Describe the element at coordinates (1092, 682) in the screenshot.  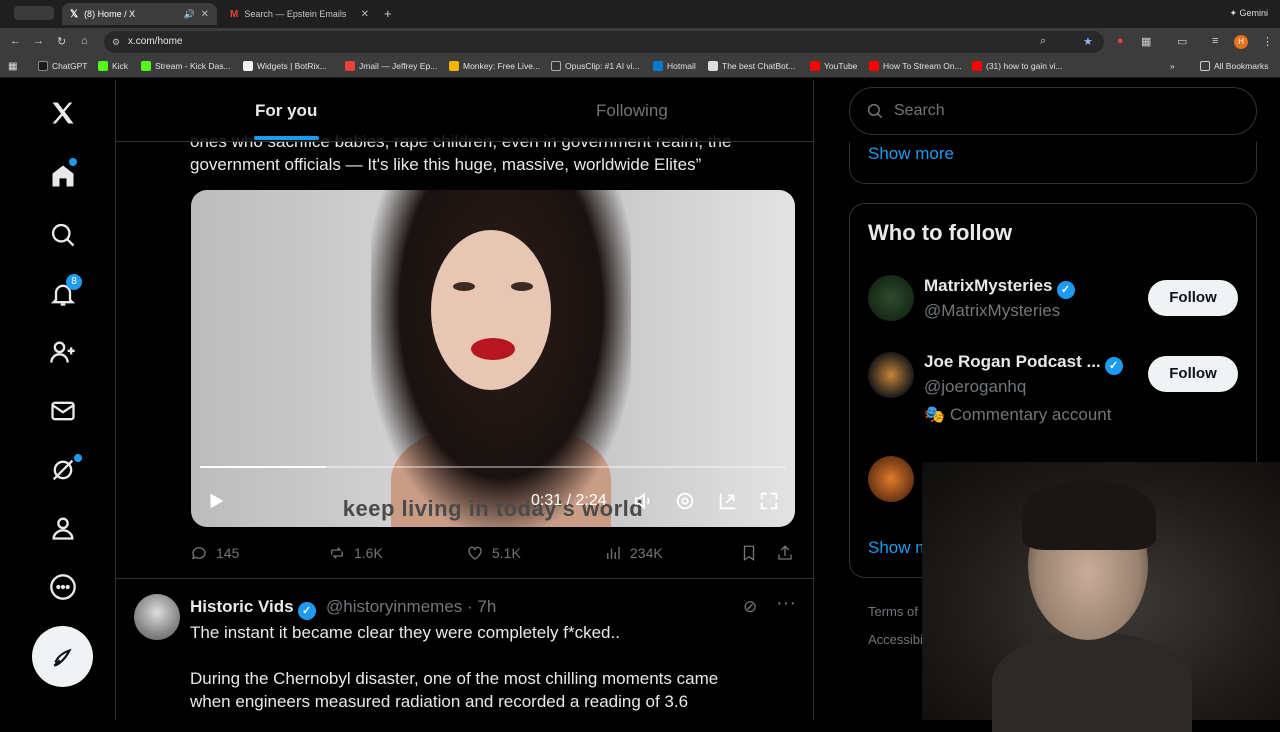
I see `webcam-person` at that location.